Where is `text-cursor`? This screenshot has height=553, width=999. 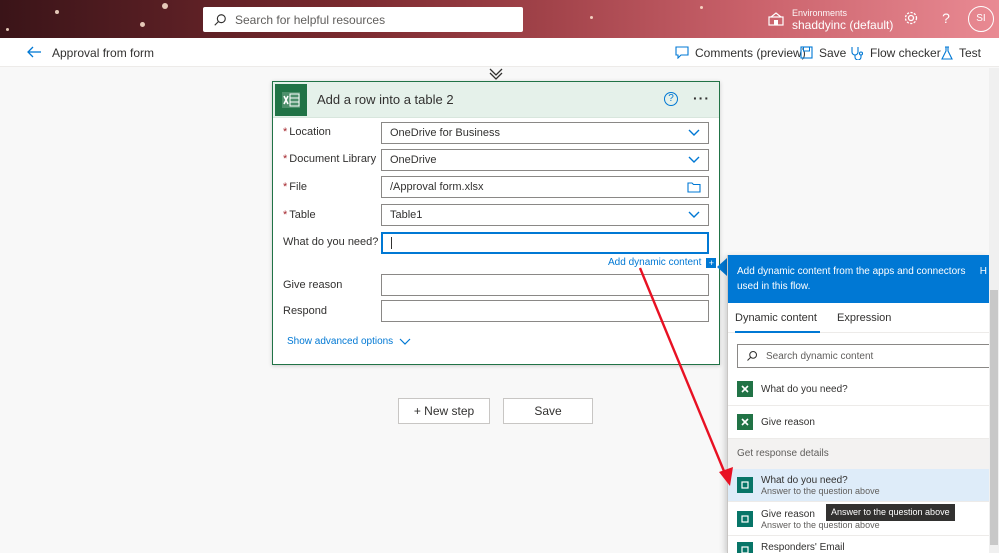
text-cursor is located at coordinates (391, 243).